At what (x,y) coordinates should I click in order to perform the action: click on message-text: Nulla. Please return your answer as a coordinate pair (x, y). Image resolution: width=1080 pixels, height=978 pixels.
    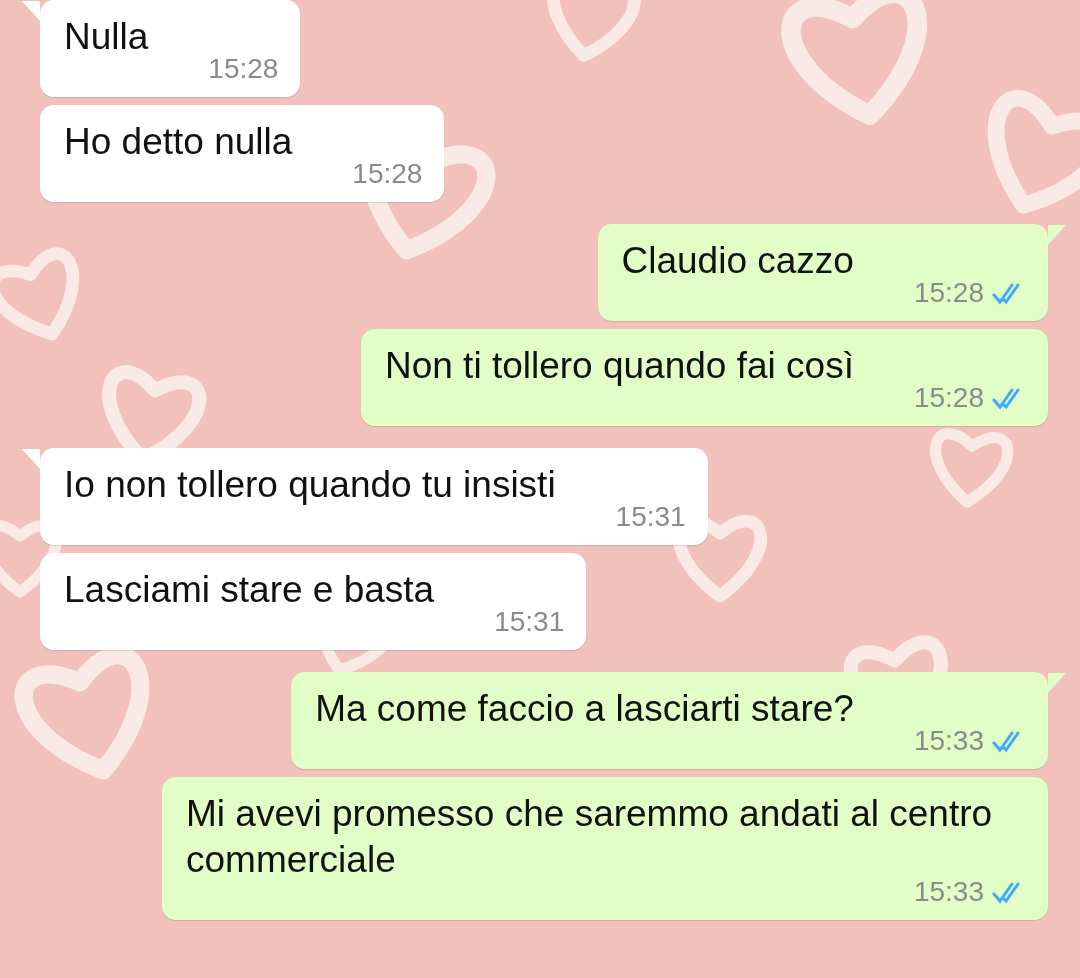
    Looking at the image, I should click on (106, 36).